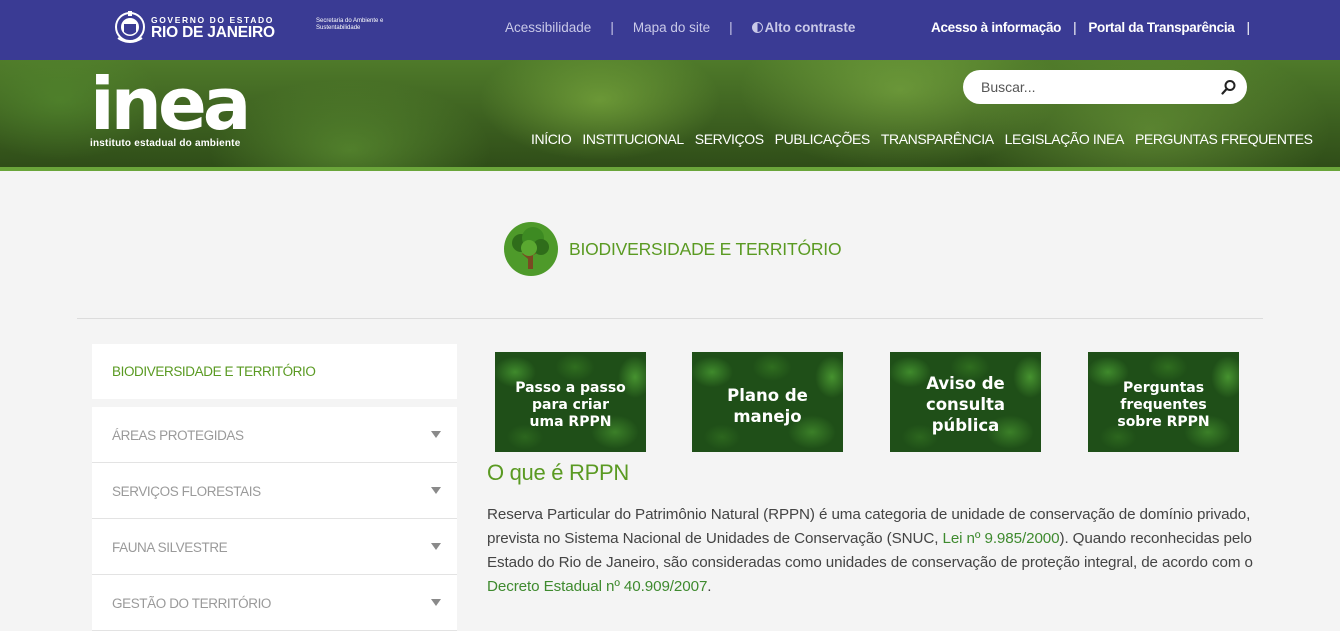 The width and height of the screenshot is (1340, 631). I want to click on brand-subtitle: instituto estadual do ambiente, so click(165, 143).